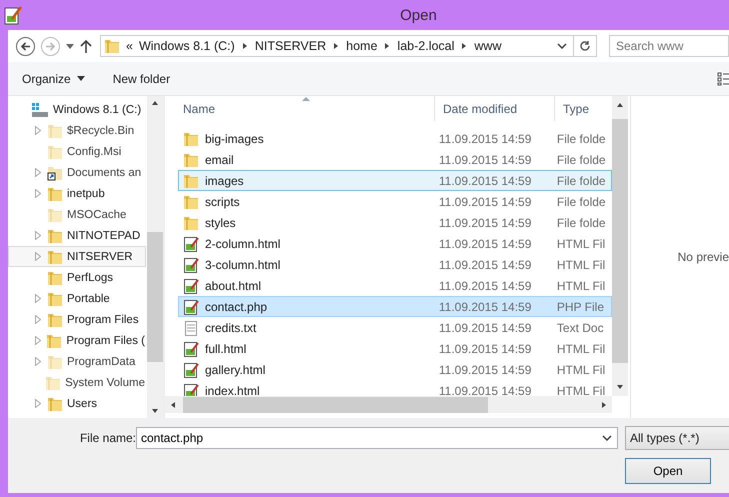 This screenshot has height=497, width=729. What do you see at coordinates (90, 278) in the screenshot?
I see `tree-item-label: PerfLogs` at bounding box center [90, 278].